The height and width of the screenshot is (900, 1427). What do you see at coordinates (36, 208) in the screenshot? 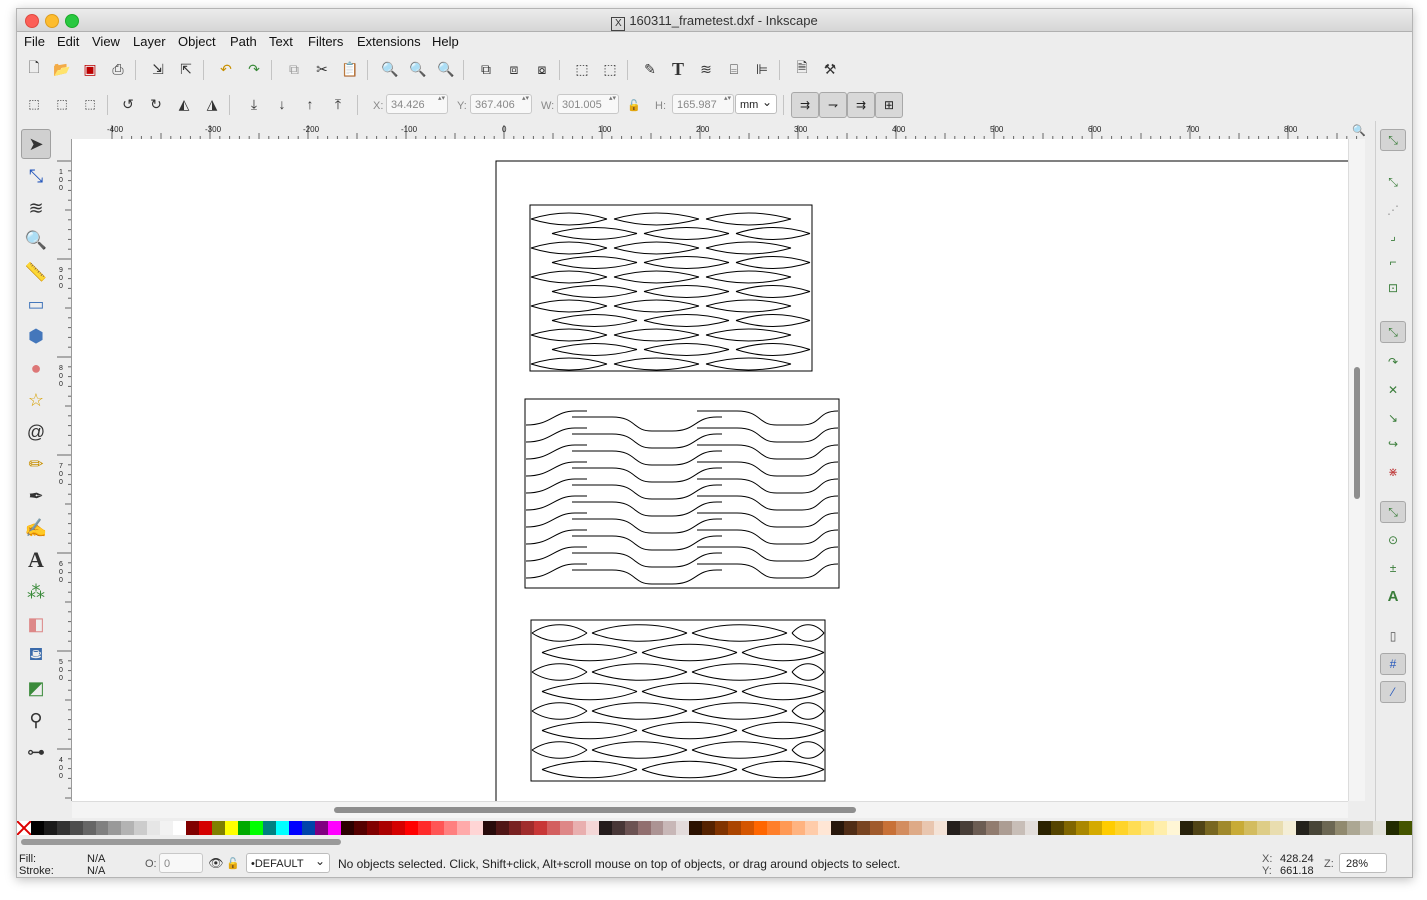
I see `tweak-icon: ≋` at bounding box center [36, 208].